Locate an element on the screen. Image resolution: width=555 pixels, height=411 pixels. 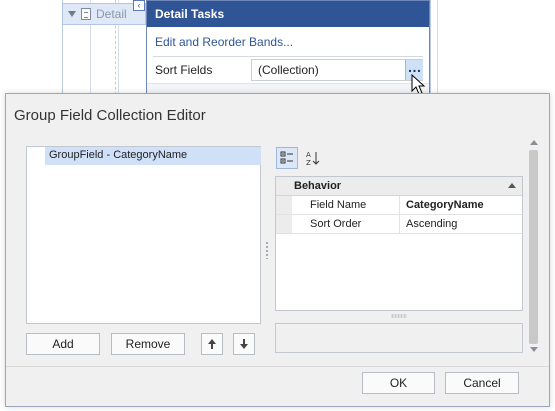
add-button: Add is located at coordinates (63, 344).